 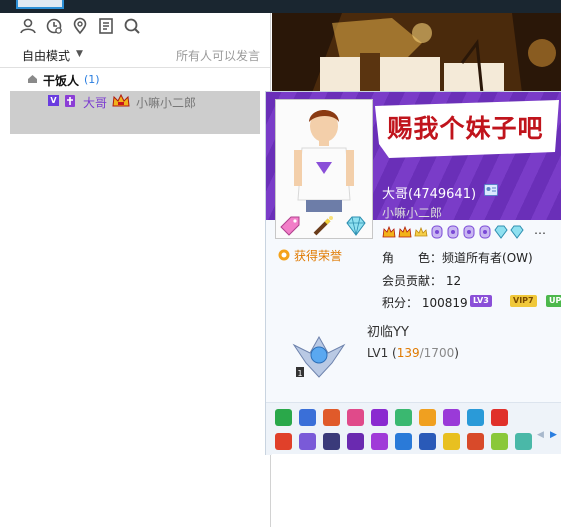 I want to click on points-line: 积分： 100819, so click(x=425, y=302).